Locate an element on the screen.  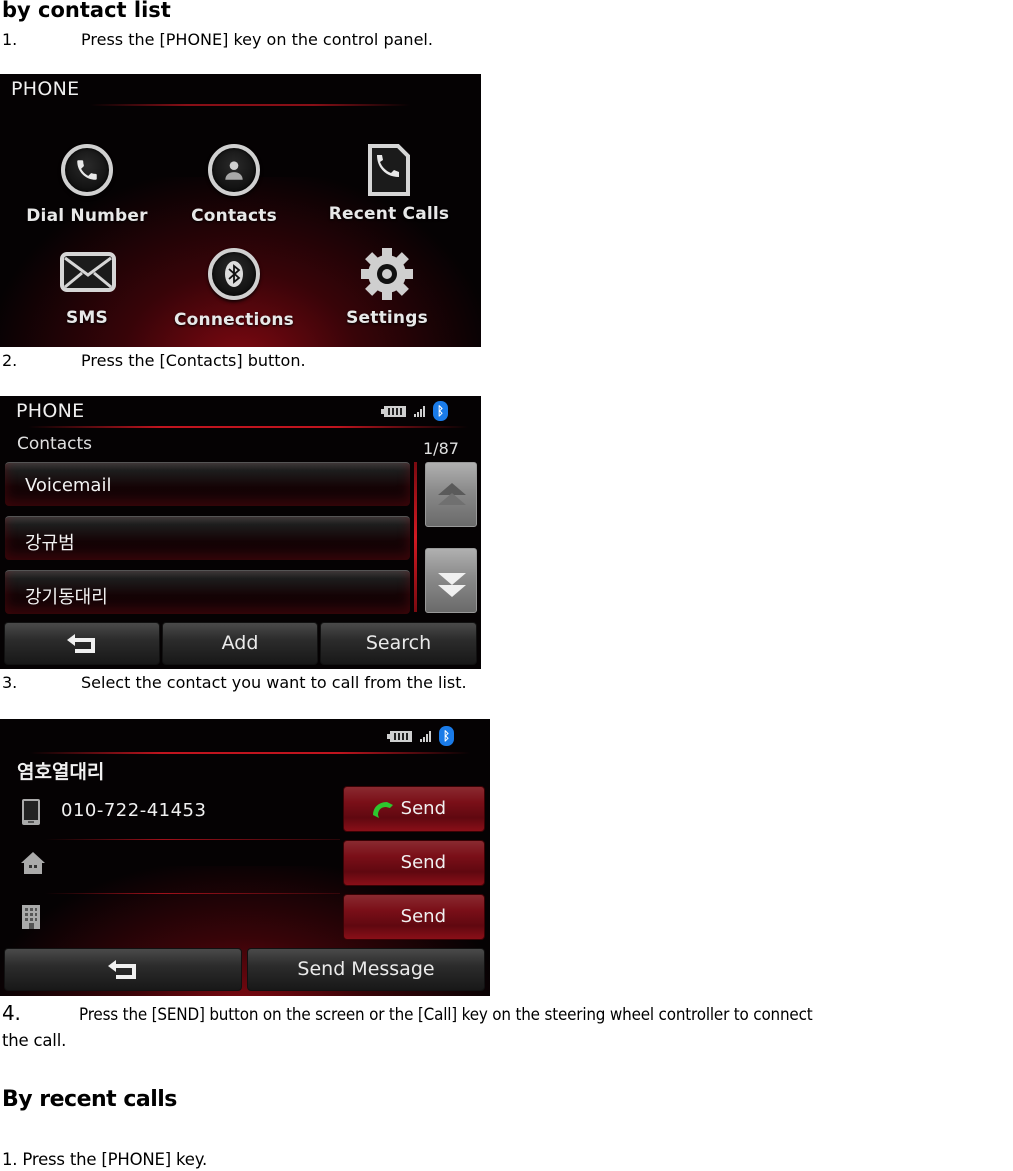
send-home-button: Send is located at coordinates (414, 863).